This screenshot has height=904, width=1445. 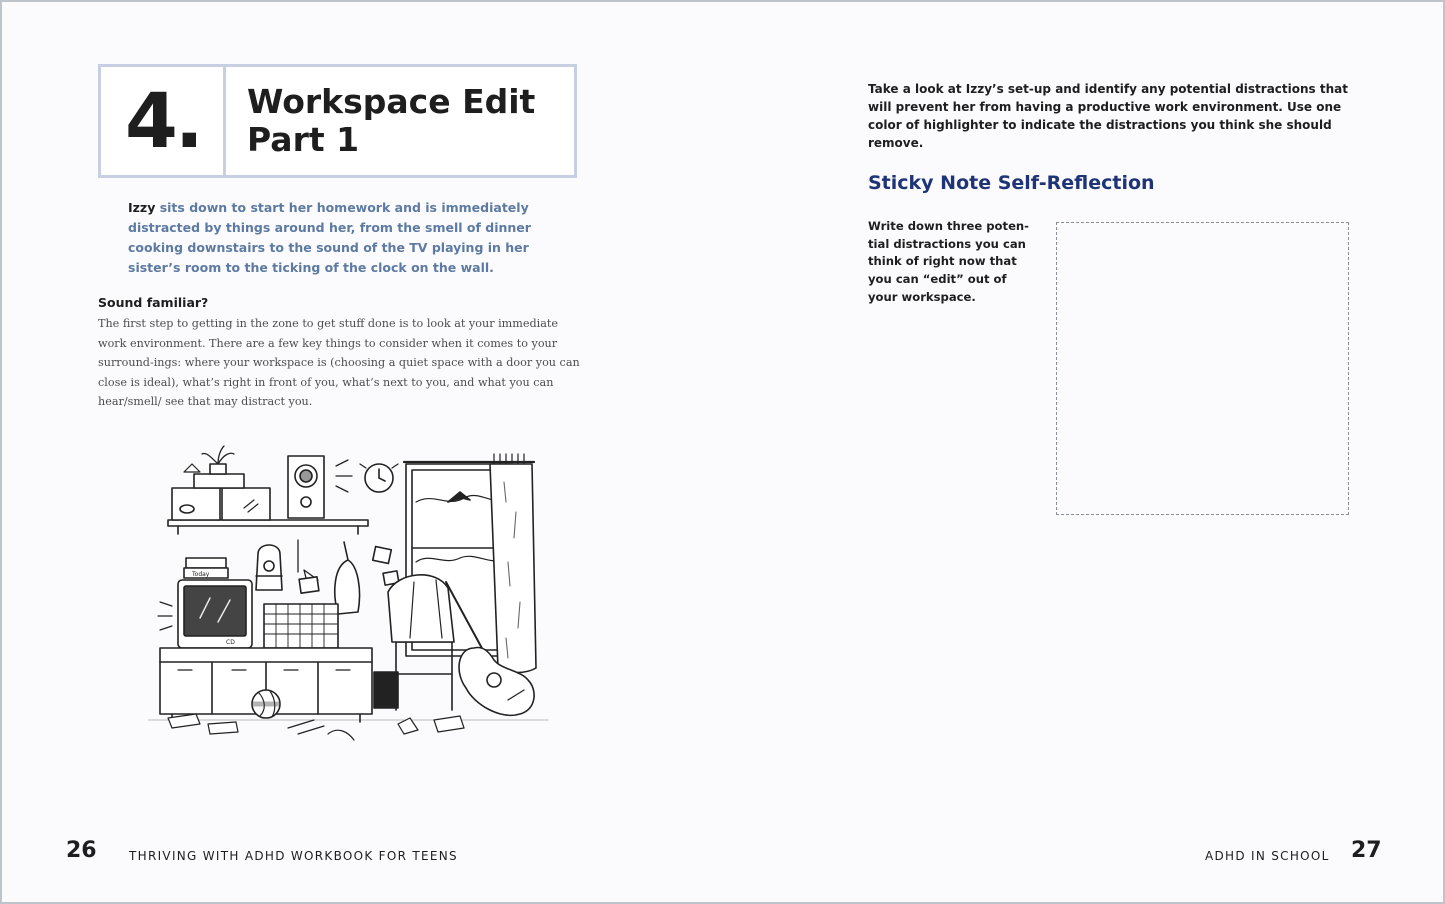 I want to click on sticky-note-box, so click(x=1202, y=368).